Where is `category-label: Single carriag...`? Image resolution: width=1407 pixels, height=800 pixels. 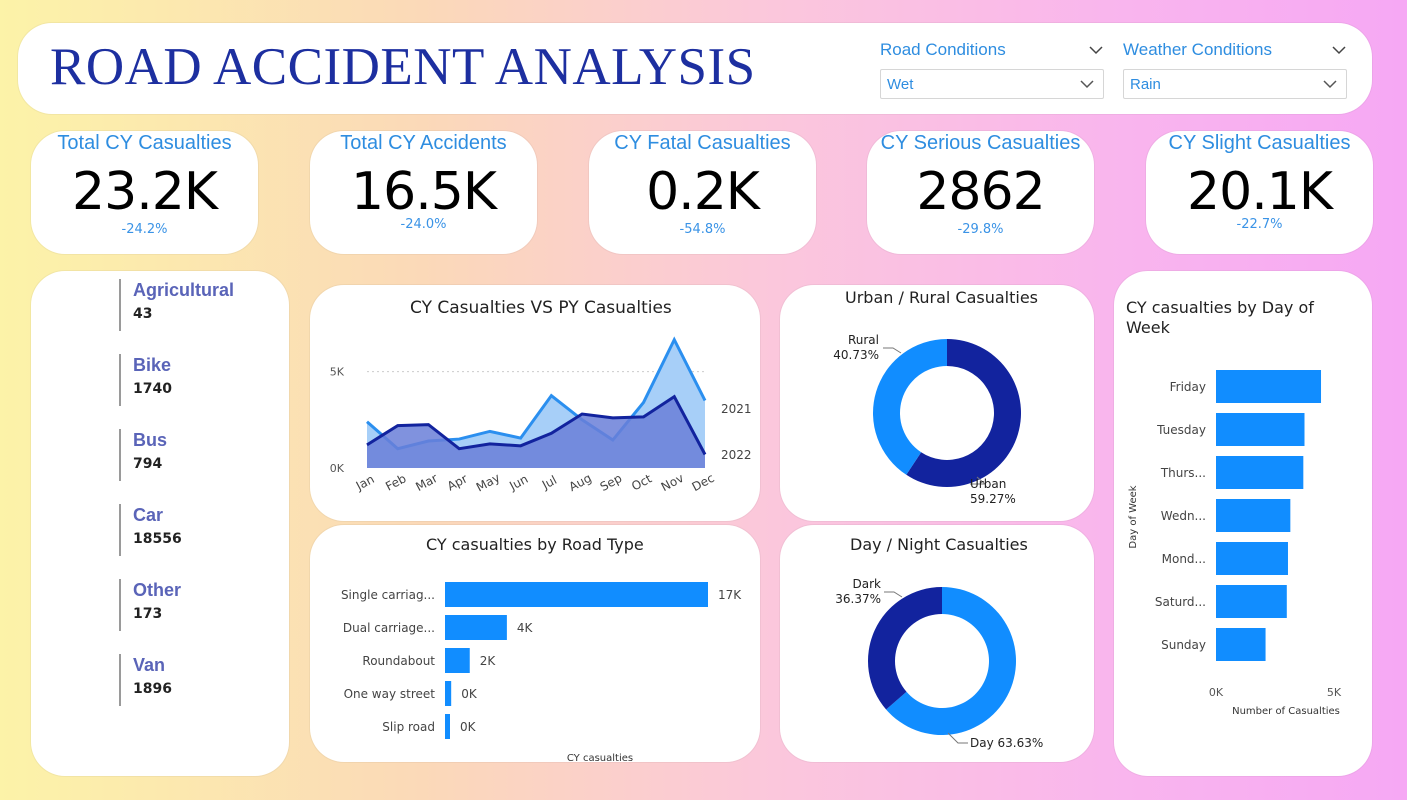 category-label: Single carriag... is located at coordinates (388, 595).